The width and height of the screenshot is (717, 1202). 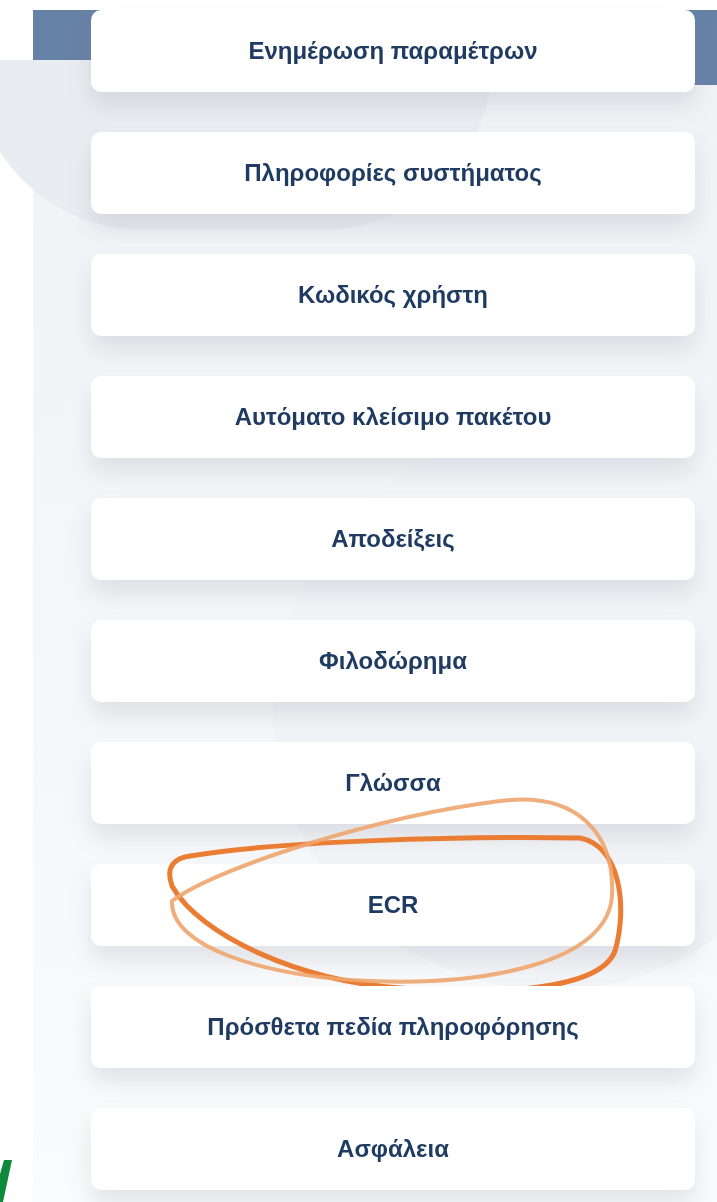 What do you see at coordinates (393, 295) in the screenshot?
I see `menu-item: Κωδικός χρήστη` at bounding box center [393, 295].